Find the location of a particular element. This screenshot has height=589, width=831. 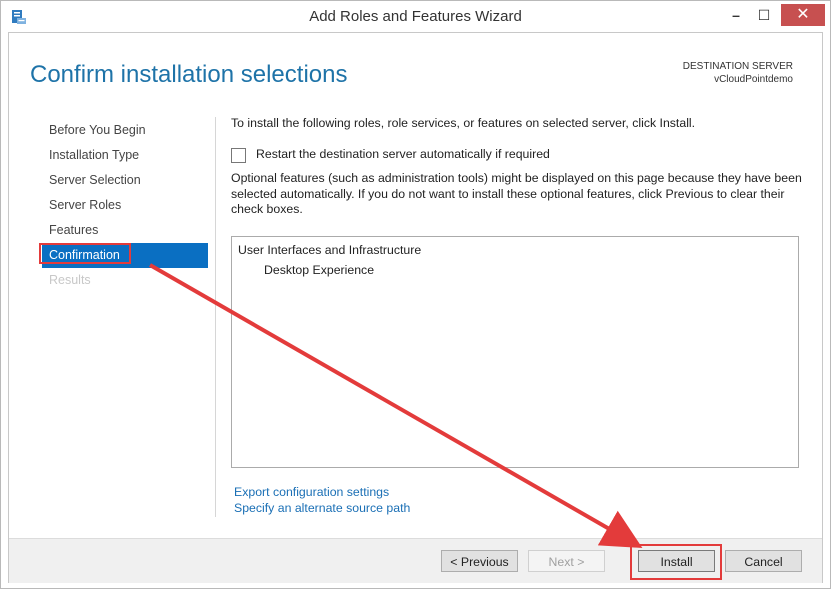

nav-item-server-roles: Server Roles is located at coordinates (125, 205).